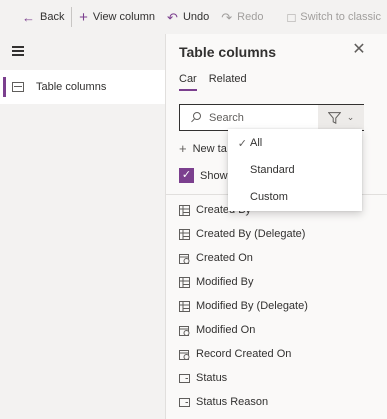 Image resolution: width=387 pixels, height=419 pixels. Describe the element at coordinates (279, 402) in the screenshot. I see `list-item: Status Reason` at that location.